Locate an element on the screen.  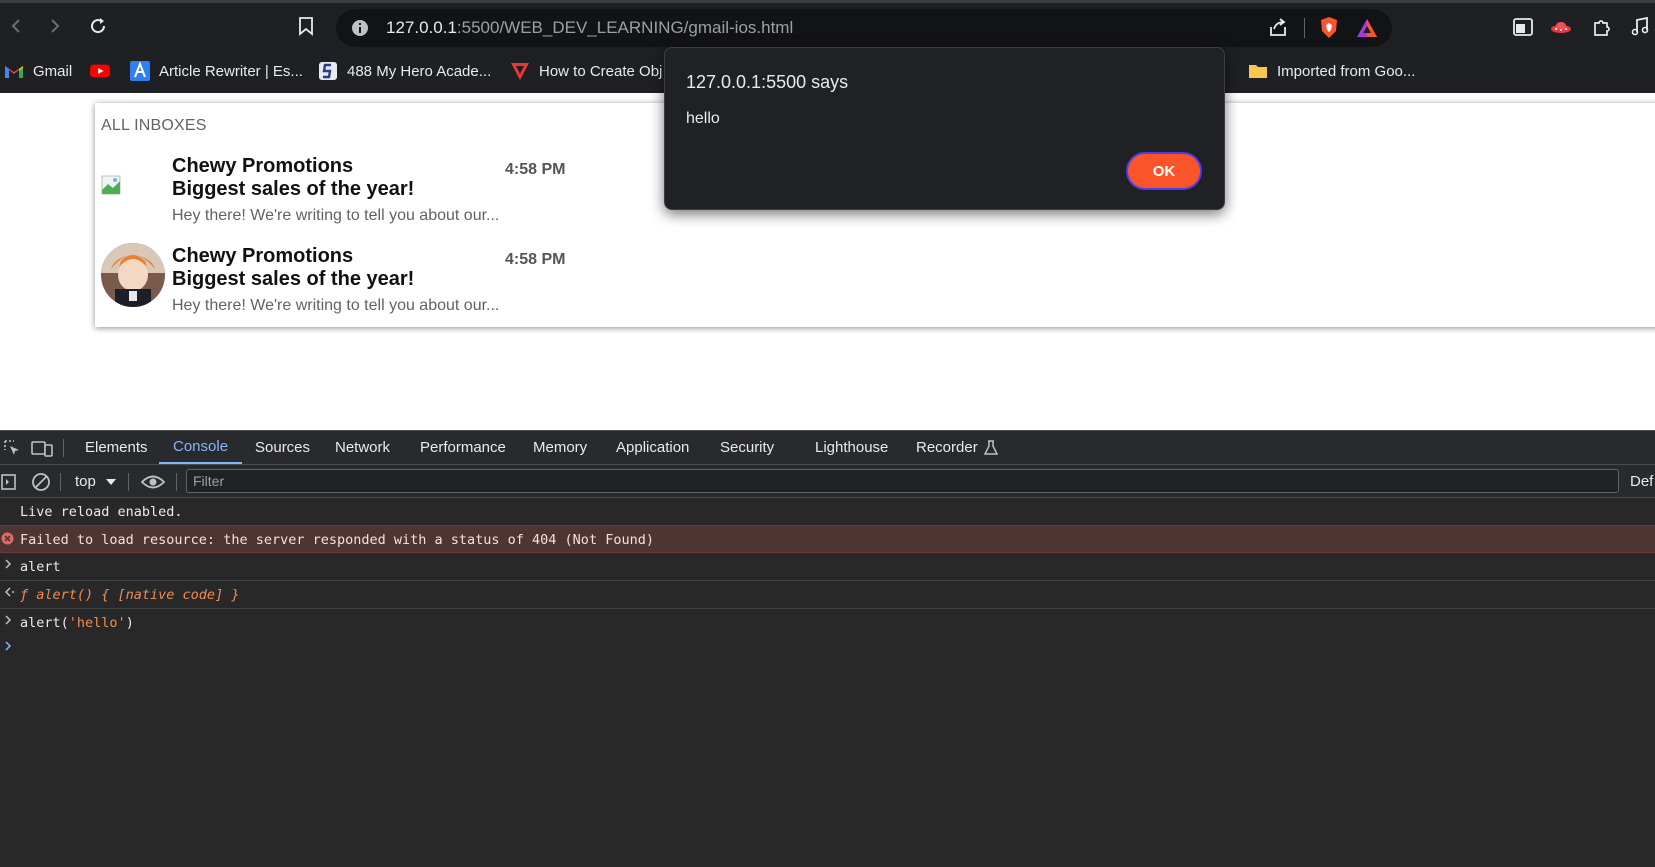
folder-icon is located at coordinates (1258, 71).